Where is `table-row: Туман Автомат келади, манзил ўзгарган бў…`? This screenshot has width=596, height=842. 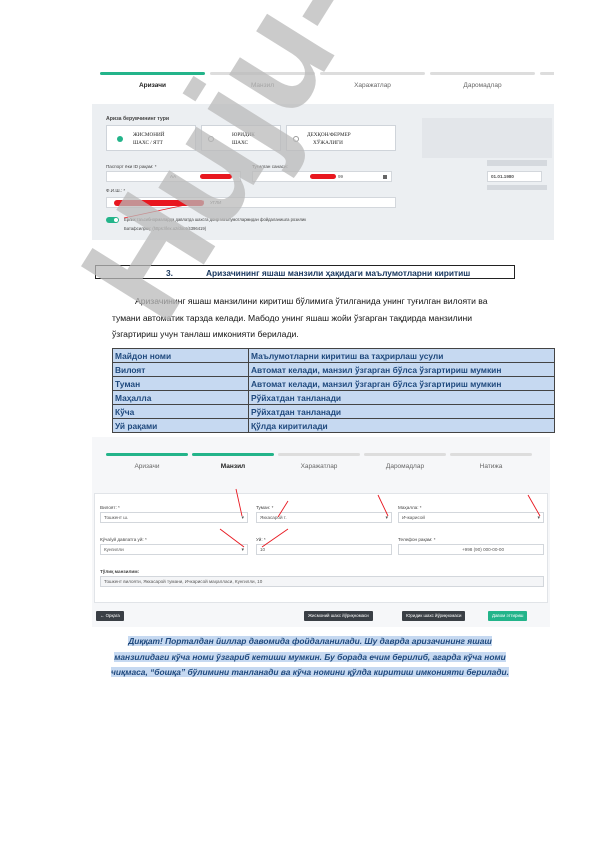
table-row: Туман Автомат келади, манзил ўзгарган бў… is located at coordinates (333, 383).